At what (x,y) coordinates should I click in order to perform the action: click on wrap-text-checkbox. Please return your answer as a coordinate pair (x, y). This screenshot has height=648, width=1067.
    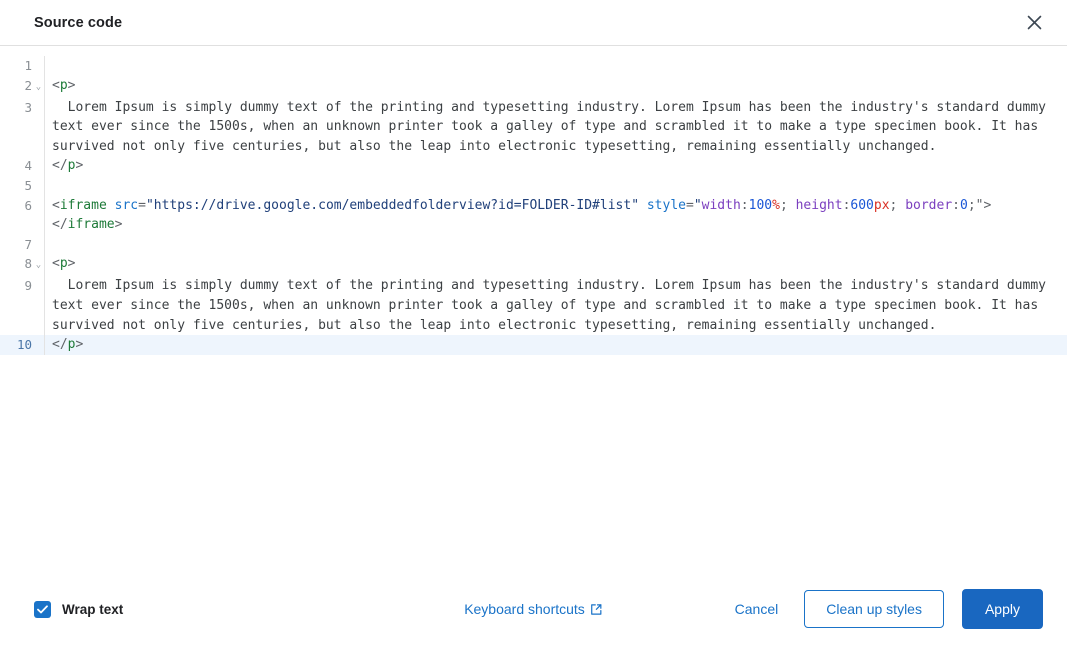
    Looking at the image, I should click on (42, 609).